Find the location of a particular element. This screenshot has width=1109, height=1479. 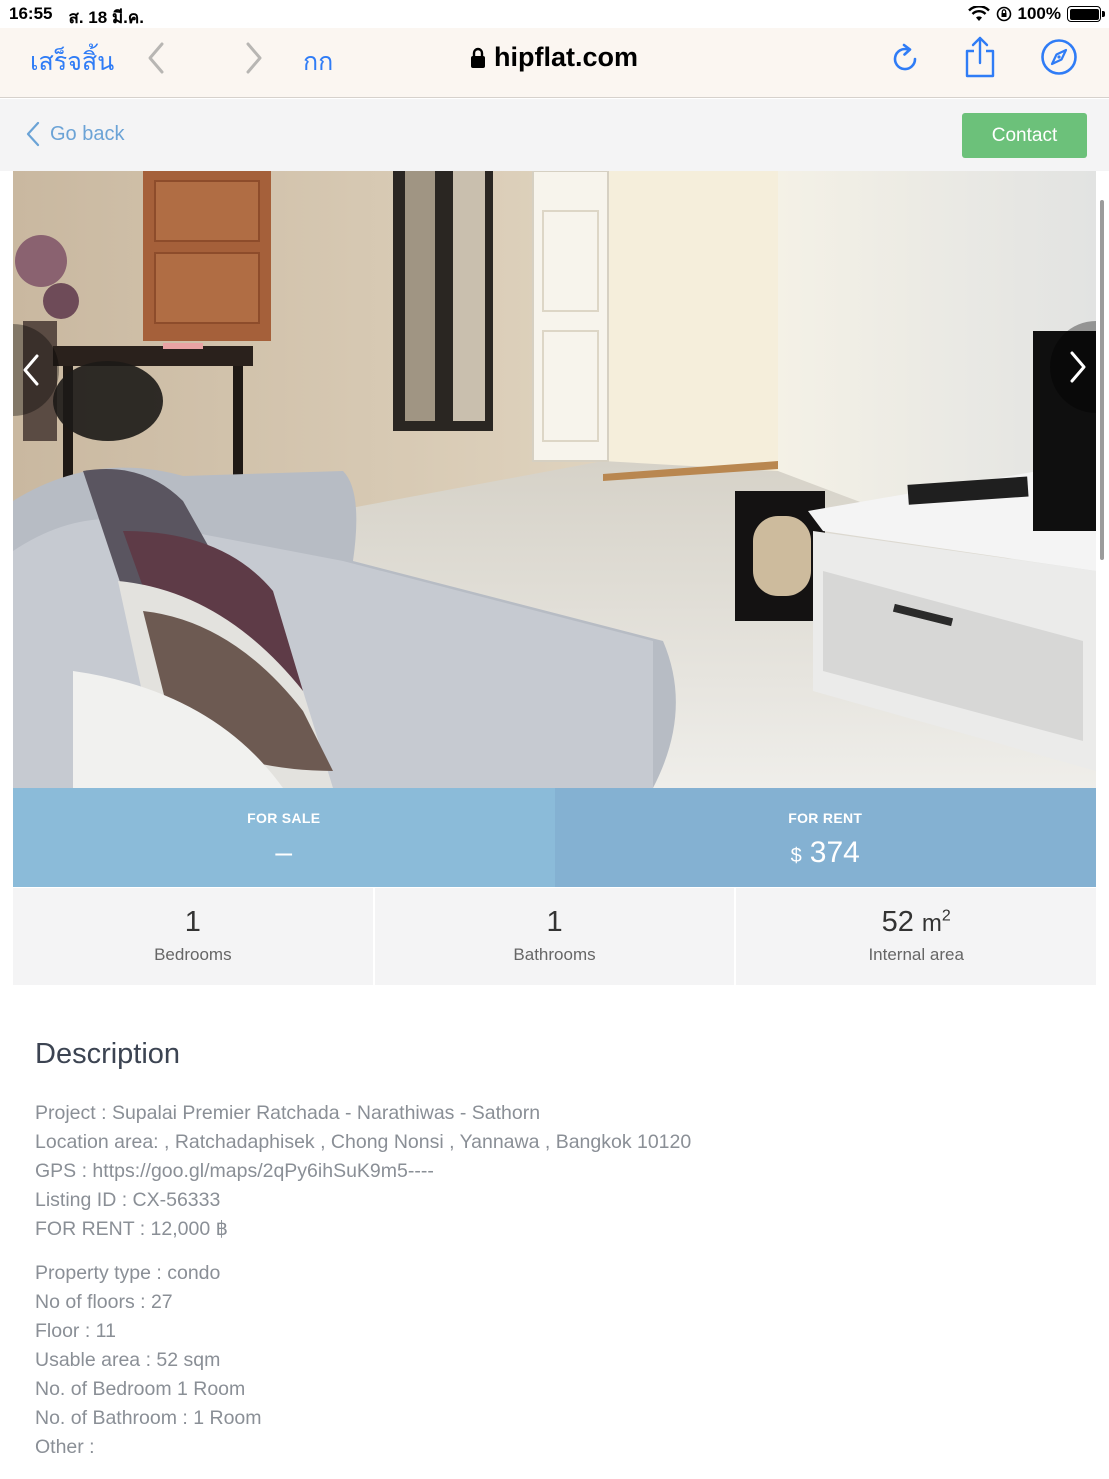

rent-currency: $ is located at coordinates (796, 856).